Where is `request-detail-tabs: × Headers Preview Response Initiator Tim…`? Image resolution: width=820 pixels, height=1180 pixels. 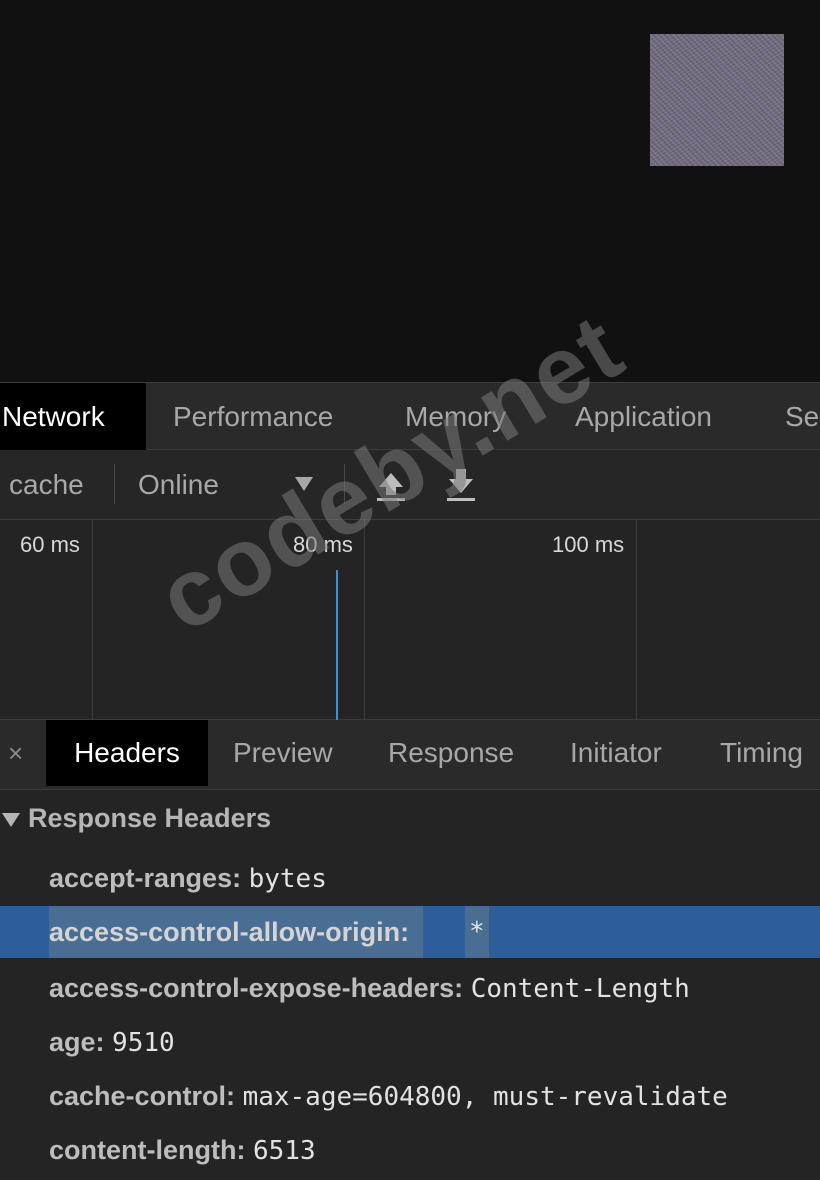 request-detail-tabs: × Headers Preview Response Initiator Tim… is located at coordinates (410, 755).